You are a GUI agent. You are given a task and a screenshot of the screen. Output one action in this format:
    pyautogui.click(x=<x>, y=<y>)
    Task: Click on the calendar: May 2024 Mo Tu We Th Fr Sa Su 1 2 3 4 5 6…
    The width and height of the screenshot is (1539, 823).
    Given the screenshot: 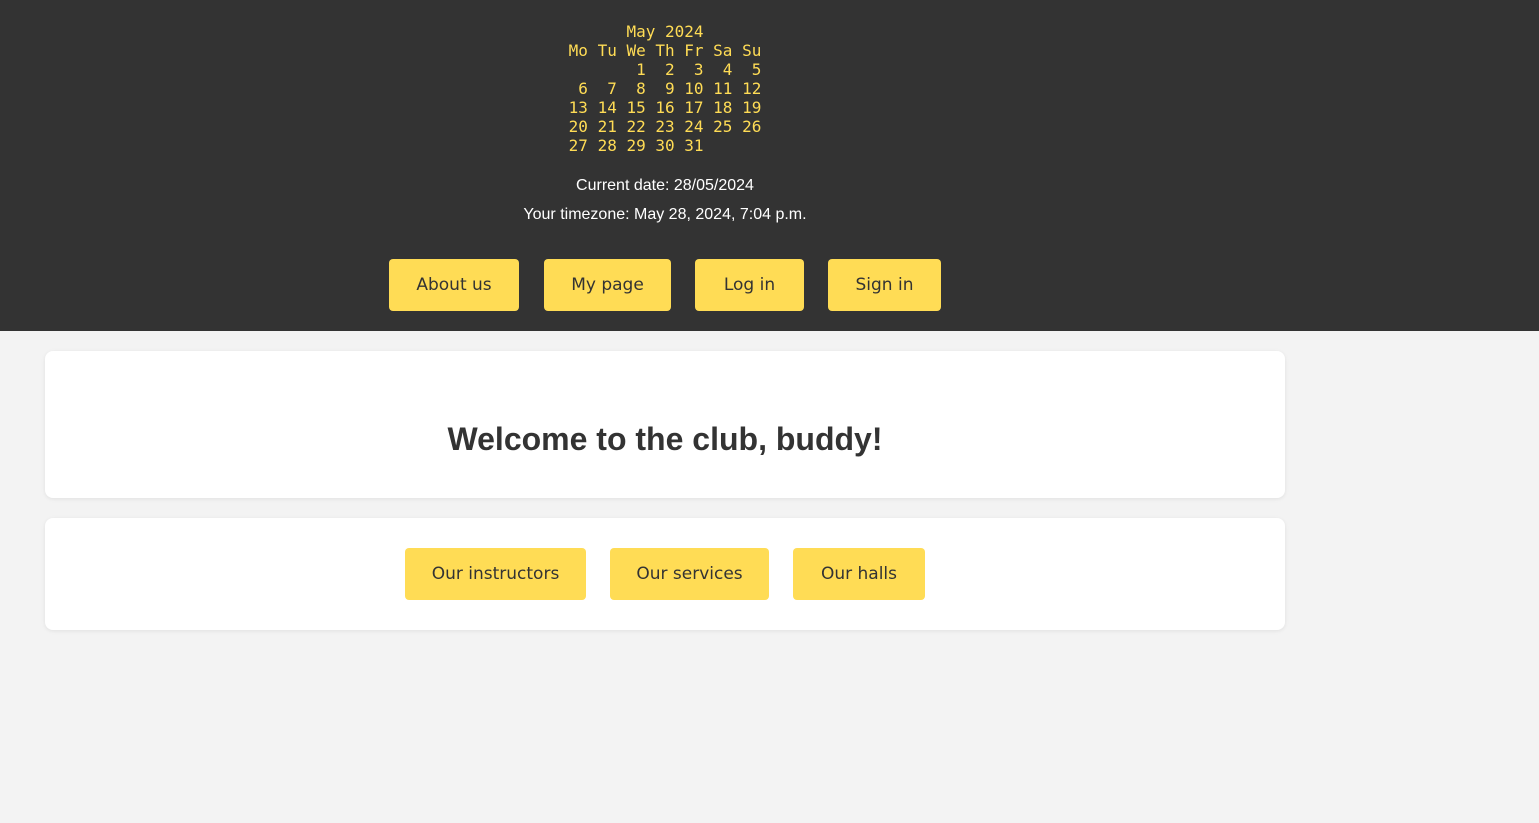 What is the action you would take?
    pyautogui.click(x=665, y=88)
    